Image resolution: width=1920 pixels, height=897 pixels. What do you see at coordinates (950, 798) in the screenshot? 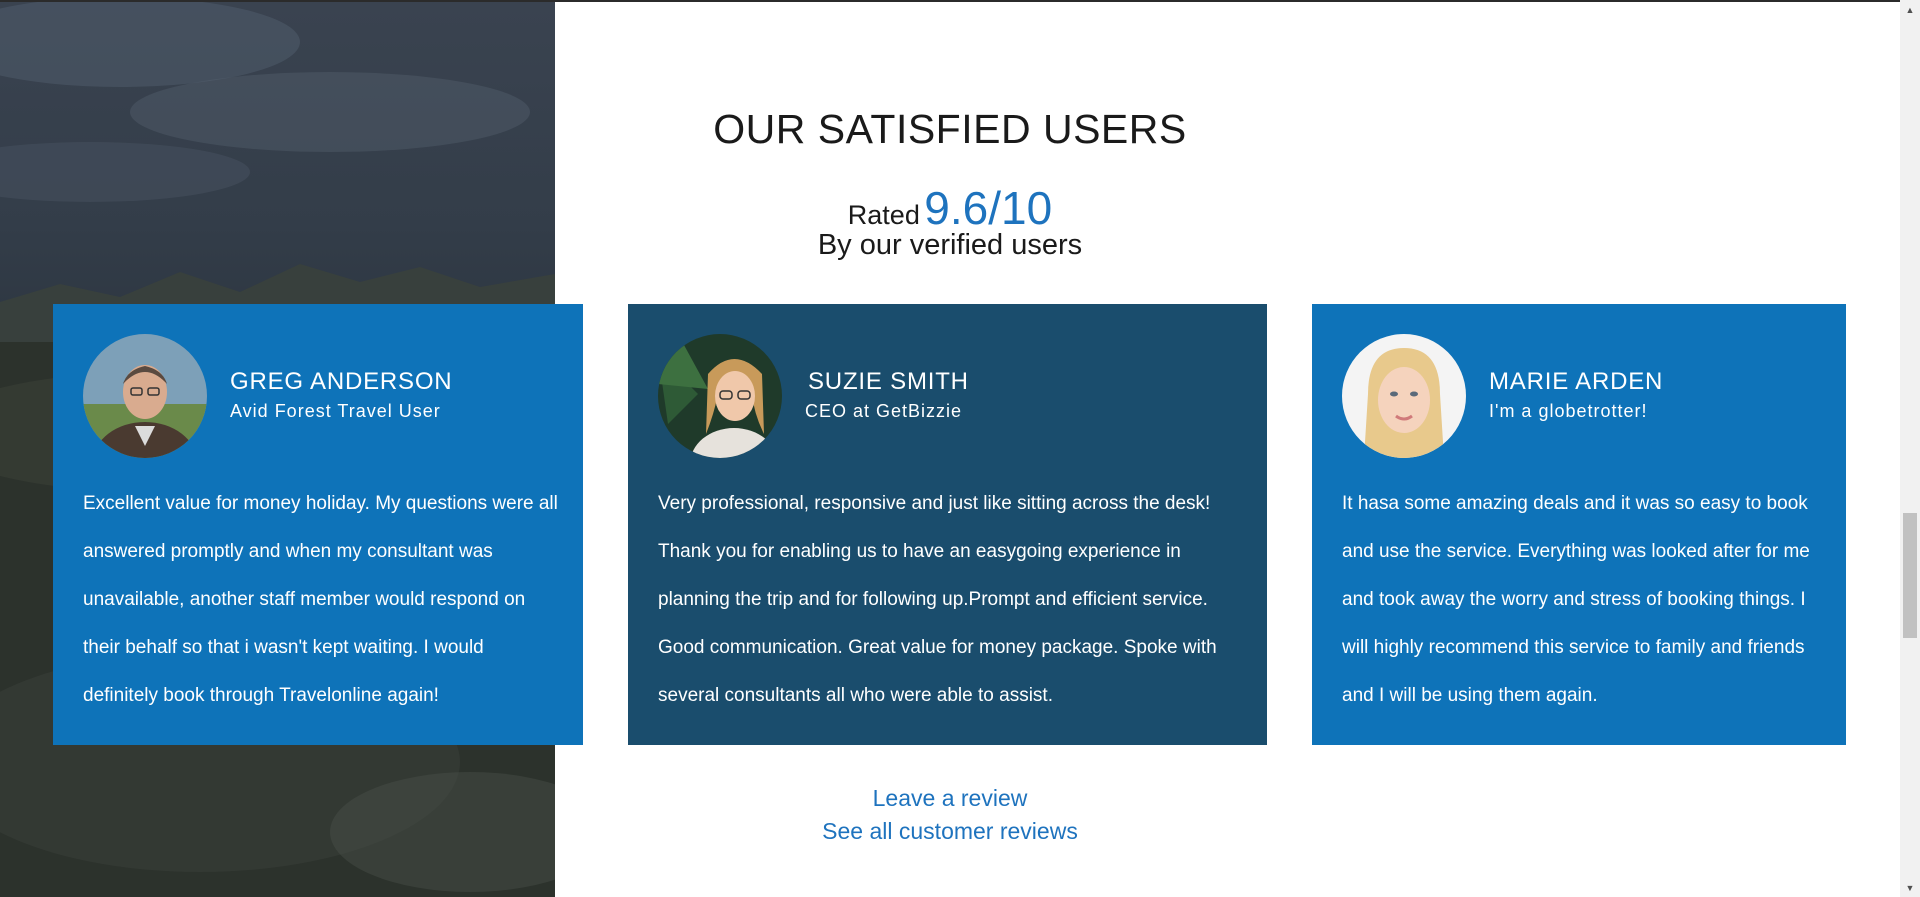
I see `leave-review-link: Leave a review` at bounding box center [950, 798].